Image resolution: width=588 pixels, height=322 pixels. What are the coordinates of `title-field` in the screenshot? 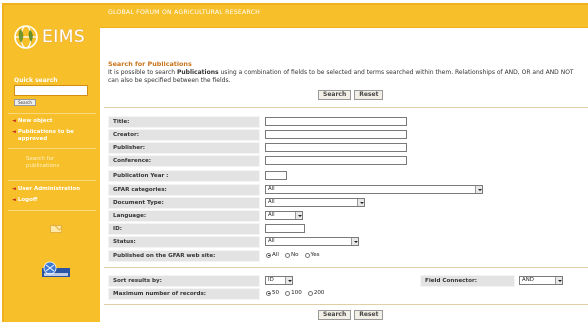 It's located at (336, 121).